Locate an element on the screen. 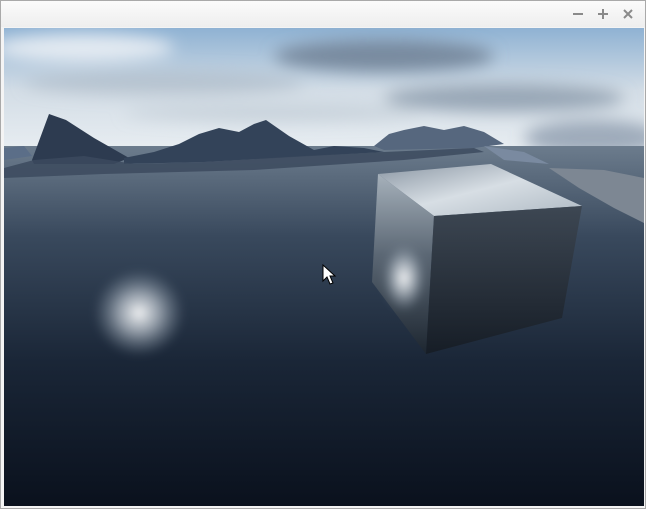 This screenshot has height=509, width=646. cube-glint is located at coordinates (404, 278).